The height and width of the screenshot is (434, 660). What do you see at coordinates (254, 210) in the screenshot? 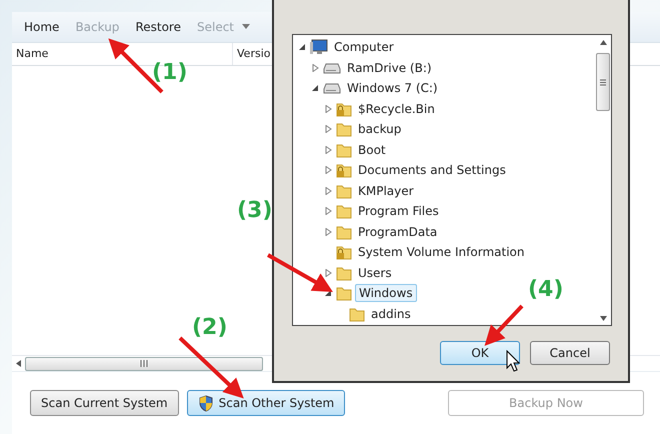
I see `step-label: (3)` at bounding box center [254, 210].